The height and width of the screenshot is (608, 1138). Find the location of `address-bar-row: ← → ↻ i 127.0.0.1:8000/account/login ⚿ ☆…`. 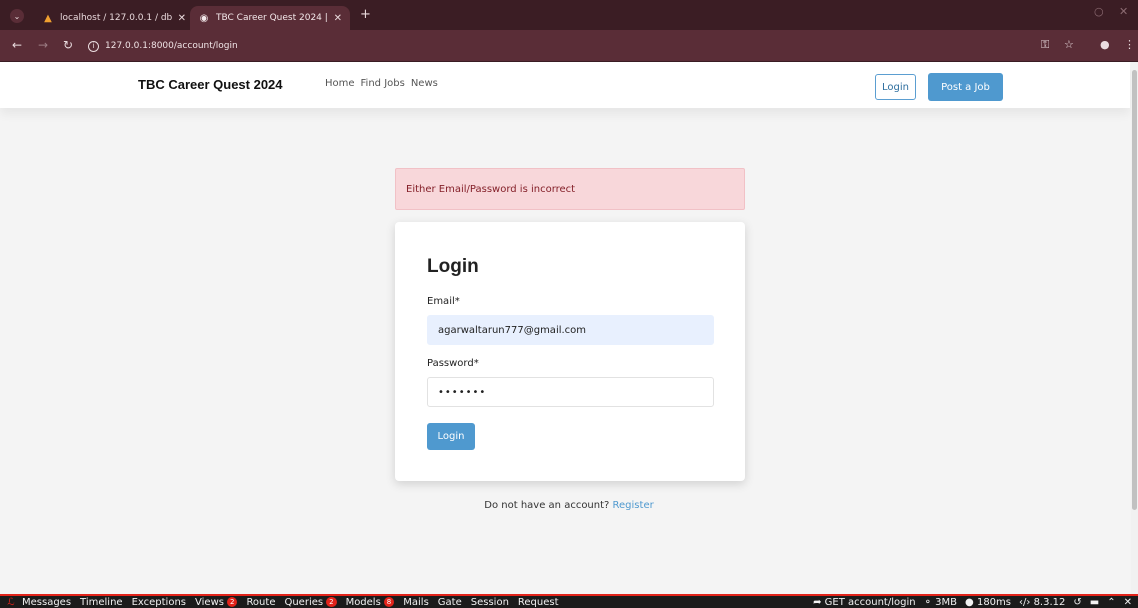

address-bar-row: ← → ↻ i 127.0.0.1:8000/account/login ⚿ ☆… is located at coordinates (569, 46).